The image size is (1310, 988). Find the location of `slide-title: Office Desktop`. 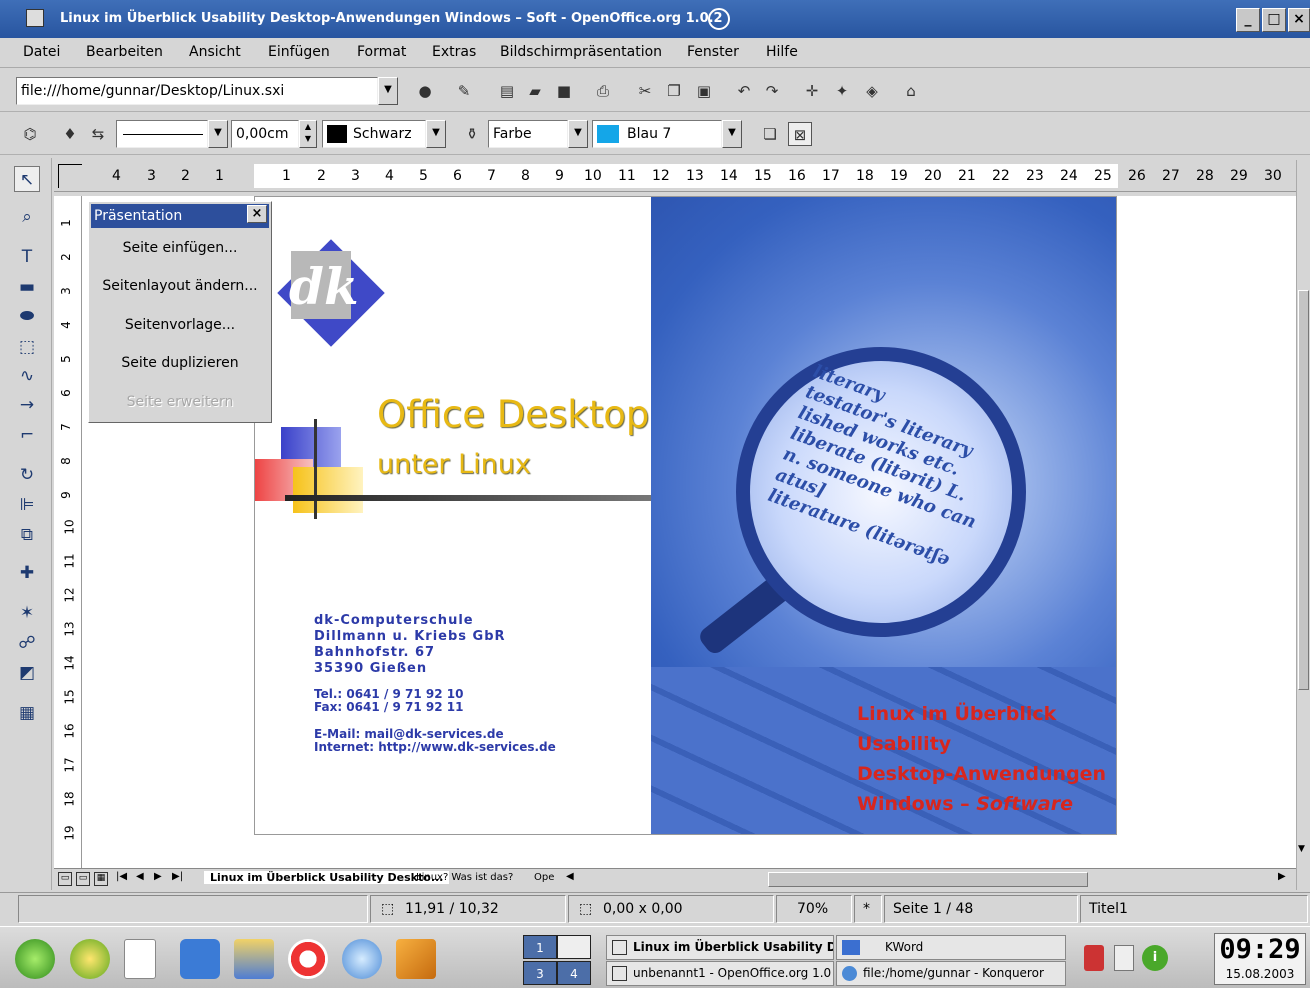

slide-title: Office Desktop is located at coordinates (513, 414).